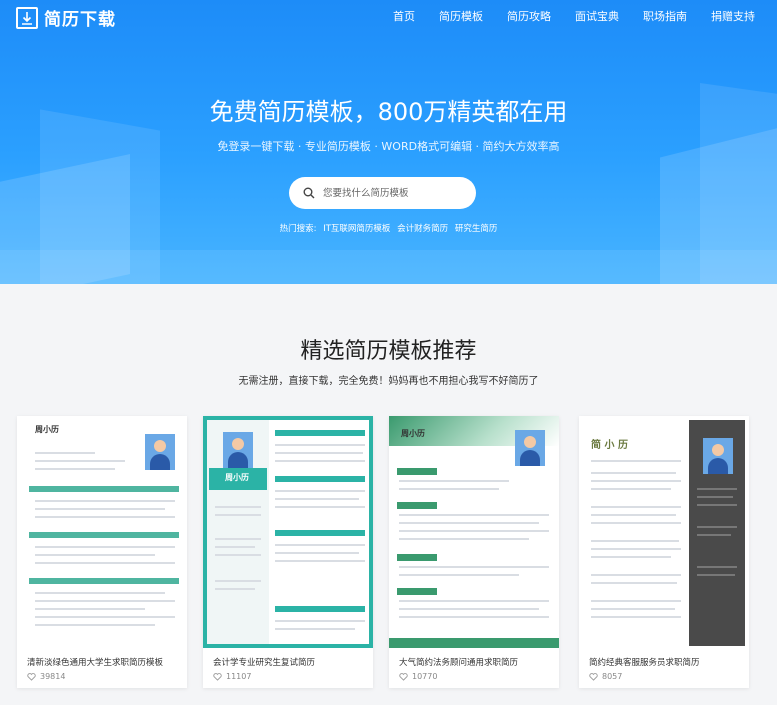  I want to click on card-likes: 8057, so click(605, 676).